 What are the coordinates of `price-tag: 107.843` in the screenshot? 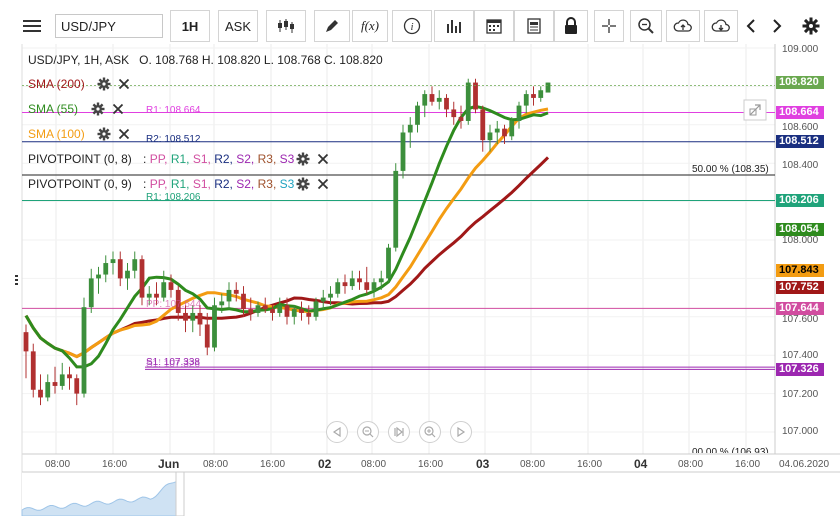 It's located at (800, 270).